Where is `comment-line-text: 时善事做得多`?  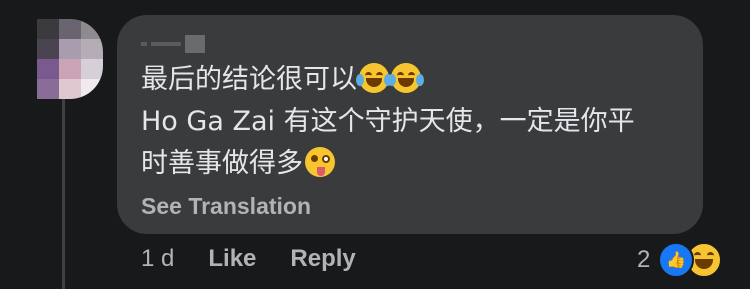 comment-line-text: 时善事做得多 is located at coordinates (222, 163).